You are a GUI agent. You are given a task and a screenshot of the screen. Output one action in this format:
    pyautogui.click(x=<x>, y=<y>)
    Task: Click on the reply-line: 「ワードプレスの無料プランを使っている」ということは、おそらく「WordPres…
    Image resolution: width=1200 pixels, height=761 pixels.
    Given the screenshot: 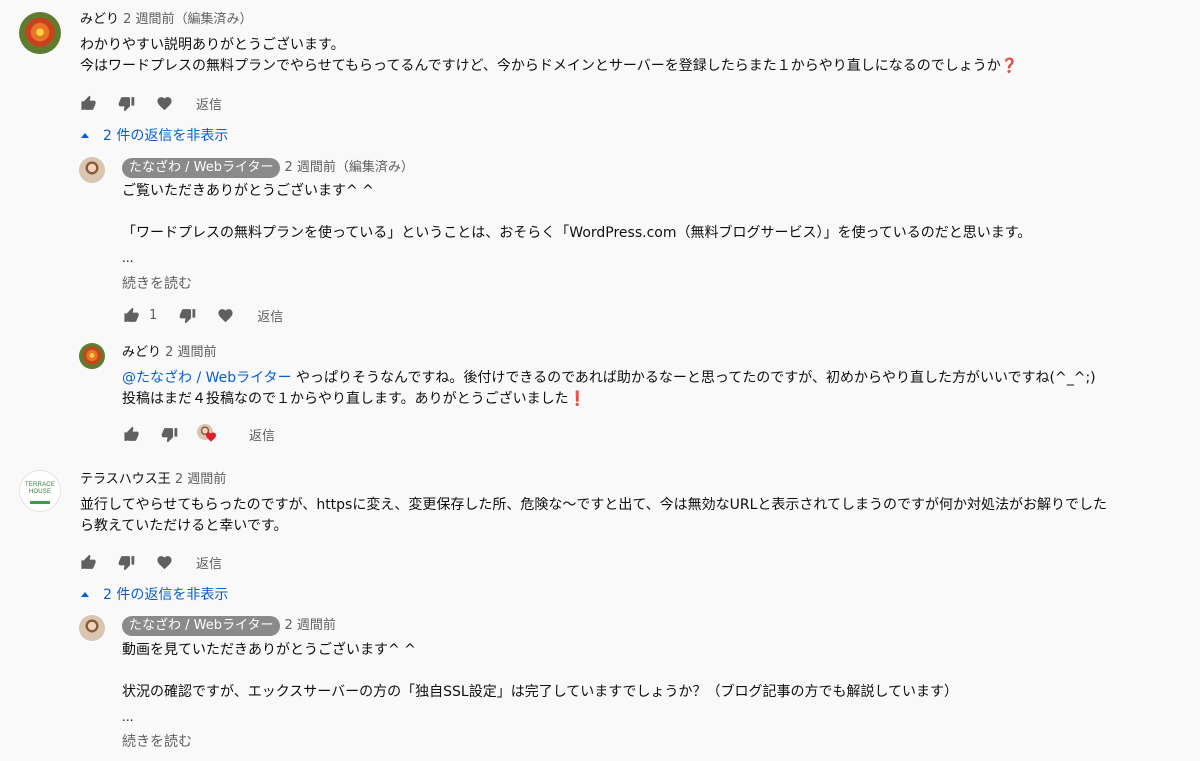 What is the action you would take?
    pyautogui.click(x=577, y=233)
    